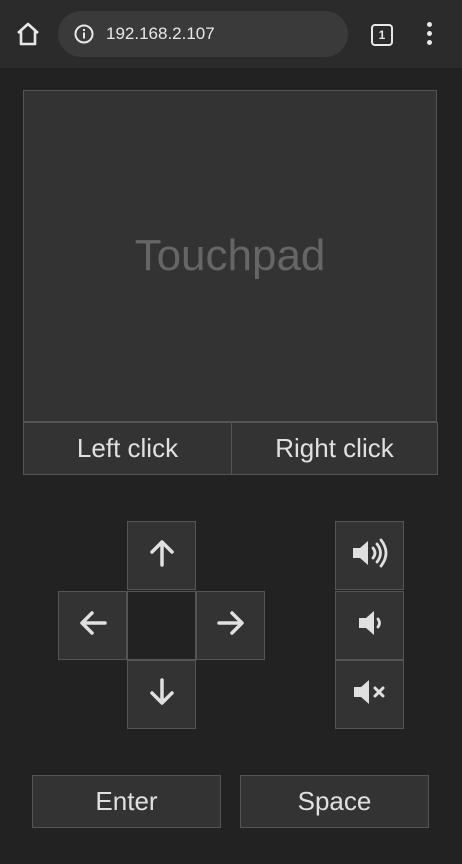  I want to click on volume-up-button, so click(369, 555).